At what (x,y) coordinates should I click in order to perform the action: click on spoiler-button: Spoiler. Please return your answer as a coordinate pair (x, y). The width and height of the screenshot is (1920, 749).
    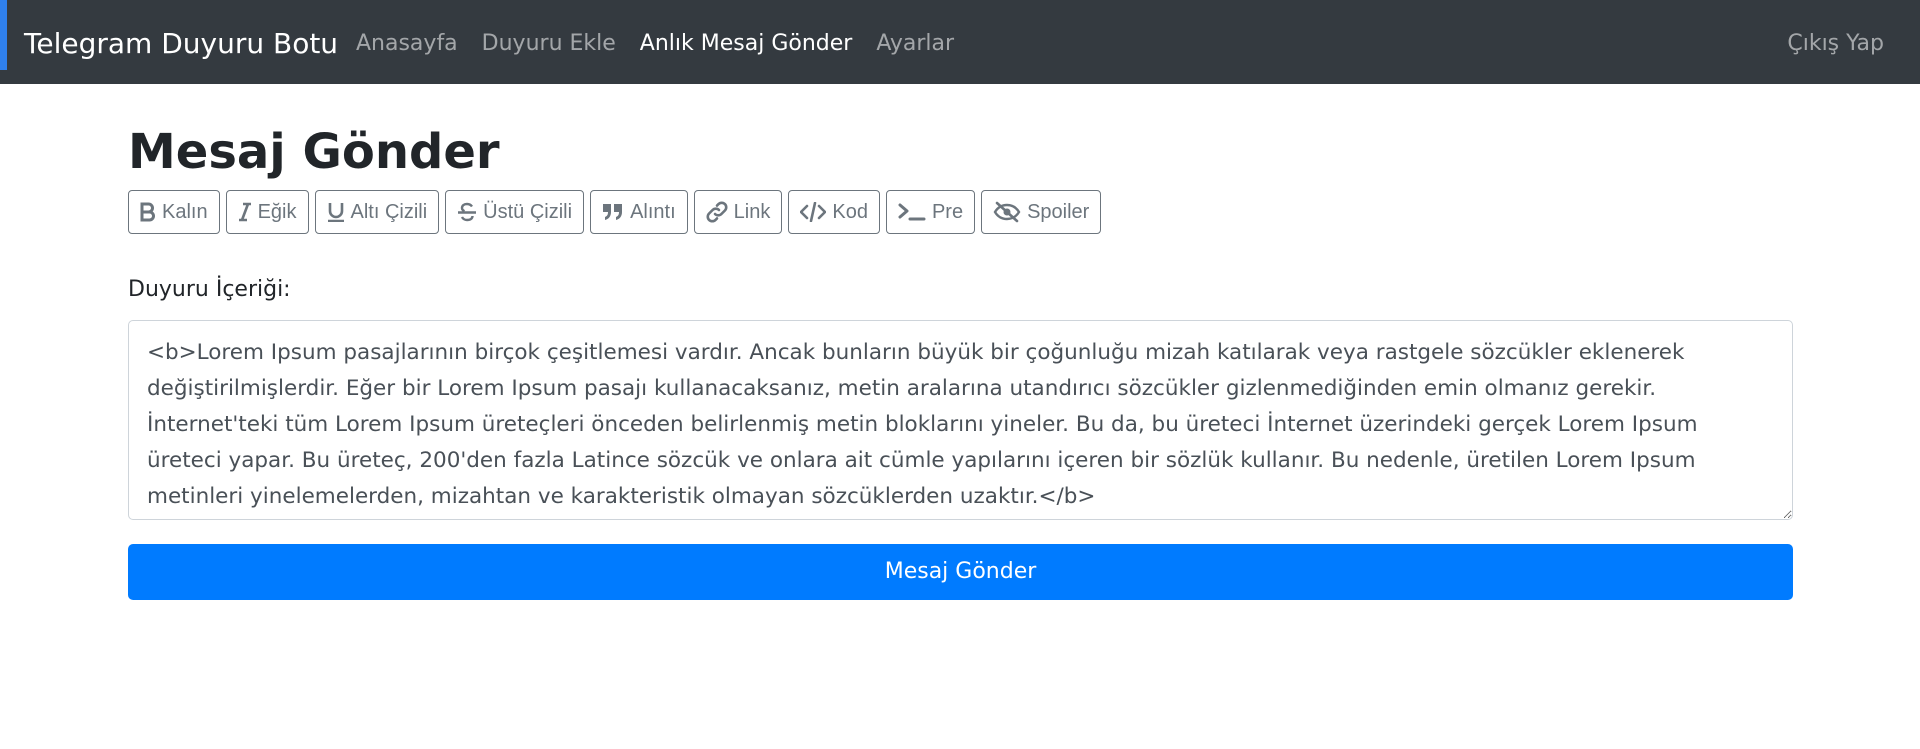
    Looking at the image, I should click on (1041, 212).